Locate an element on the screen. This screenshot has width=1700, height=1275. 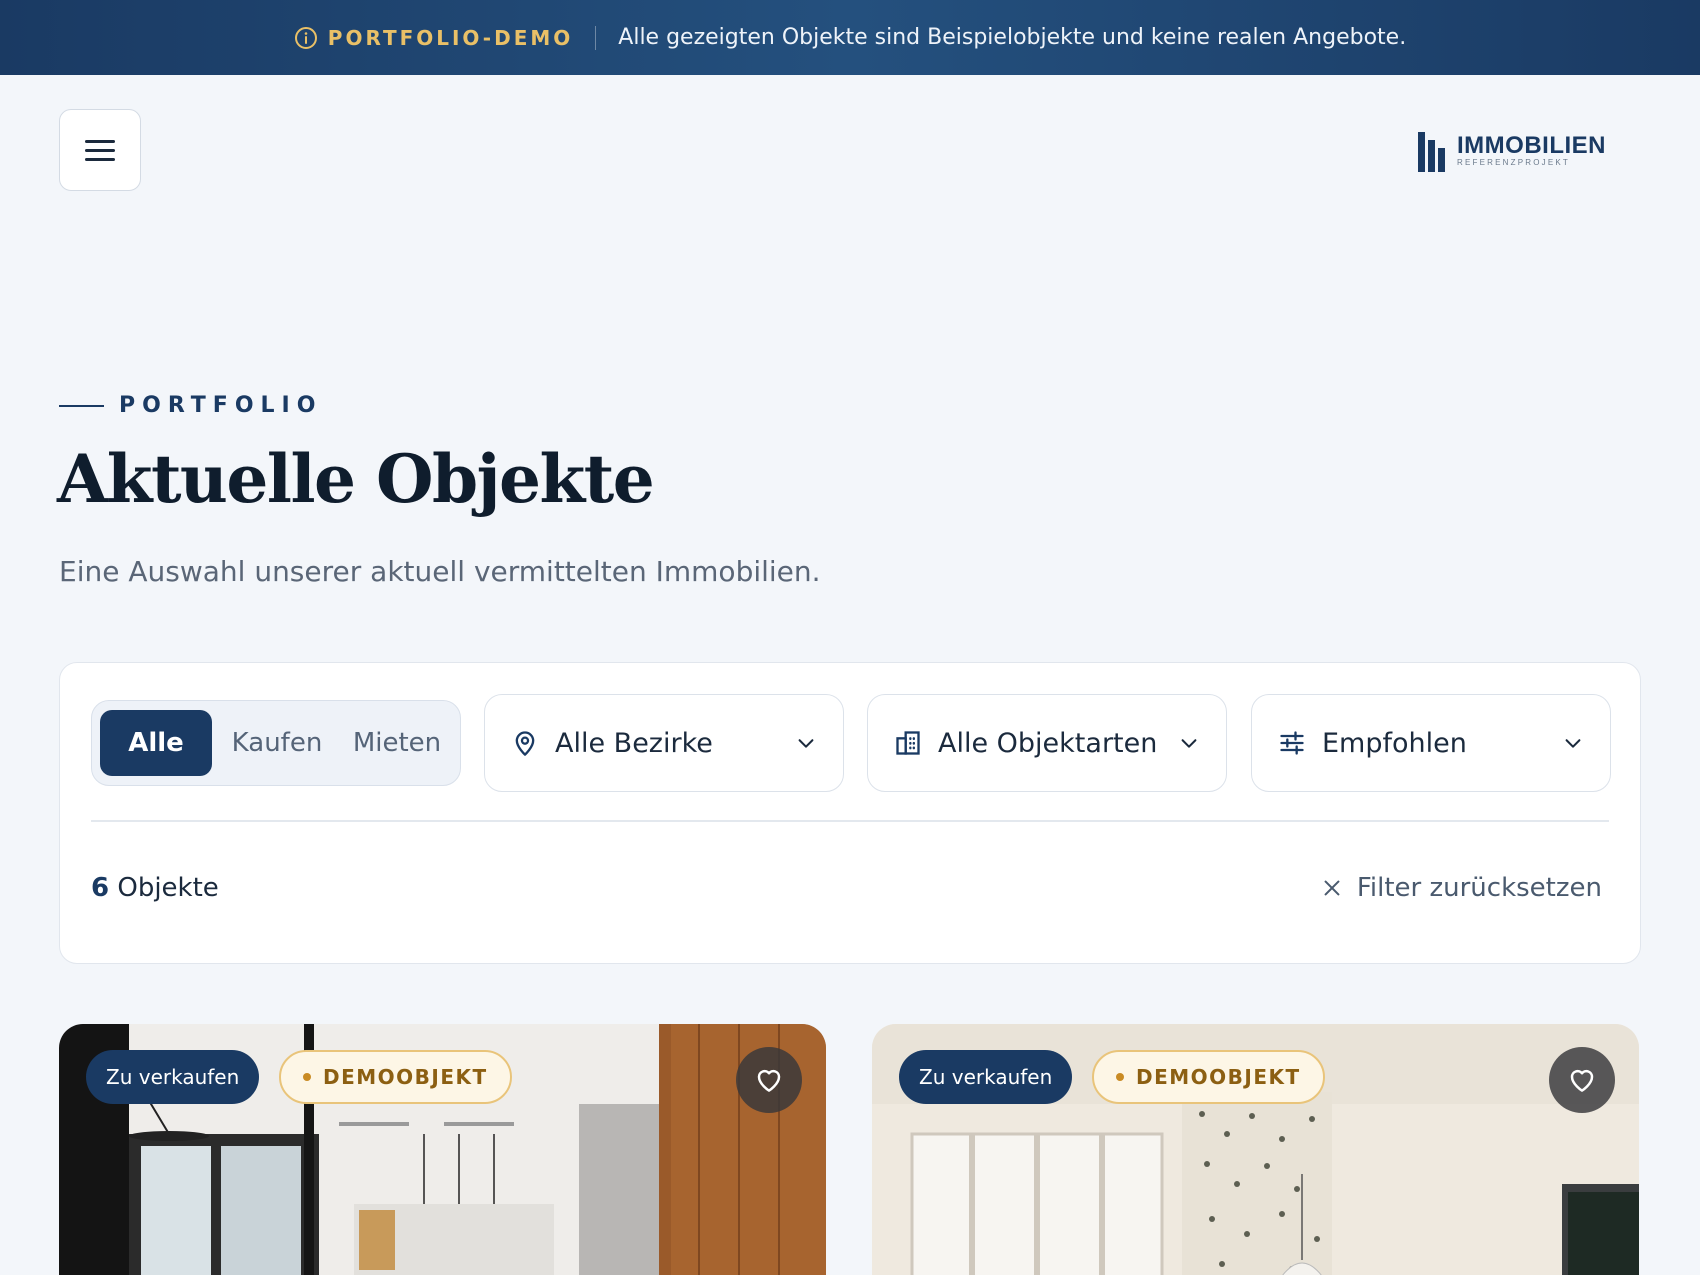
district-select-value: Alle Bezirke is located at coordinates (634, 743).